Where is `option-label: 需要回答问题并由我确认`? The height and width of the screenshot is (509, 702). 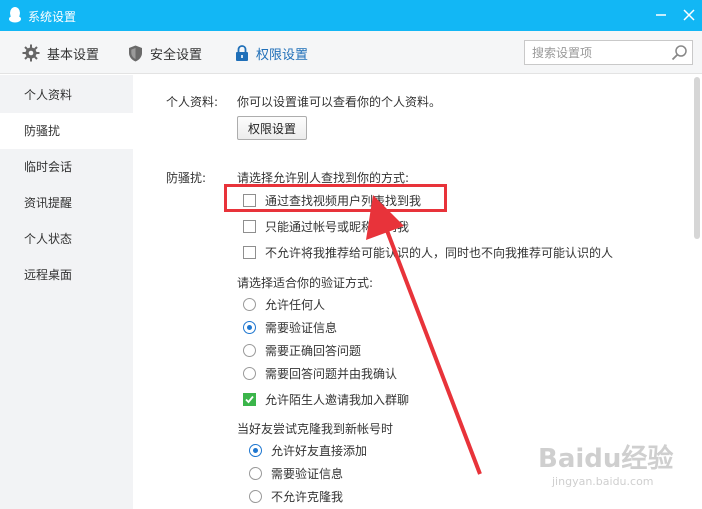
option-label: 需要回答问题并由我确认 is located at coordinates (331, 374).